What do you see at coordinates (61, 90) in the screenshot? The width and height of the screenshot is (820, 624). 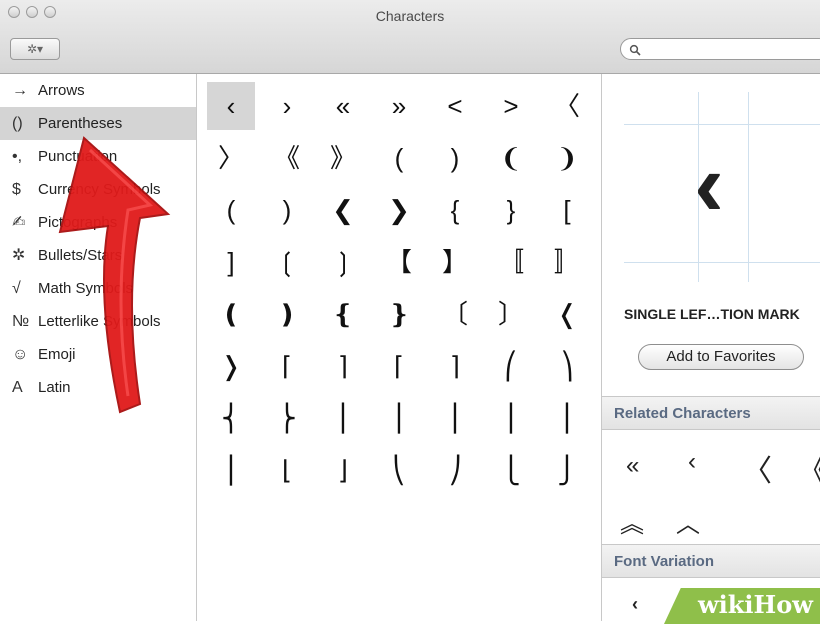 I see `sidebar-item-label: Arrows` at bounding box center [61, 90].